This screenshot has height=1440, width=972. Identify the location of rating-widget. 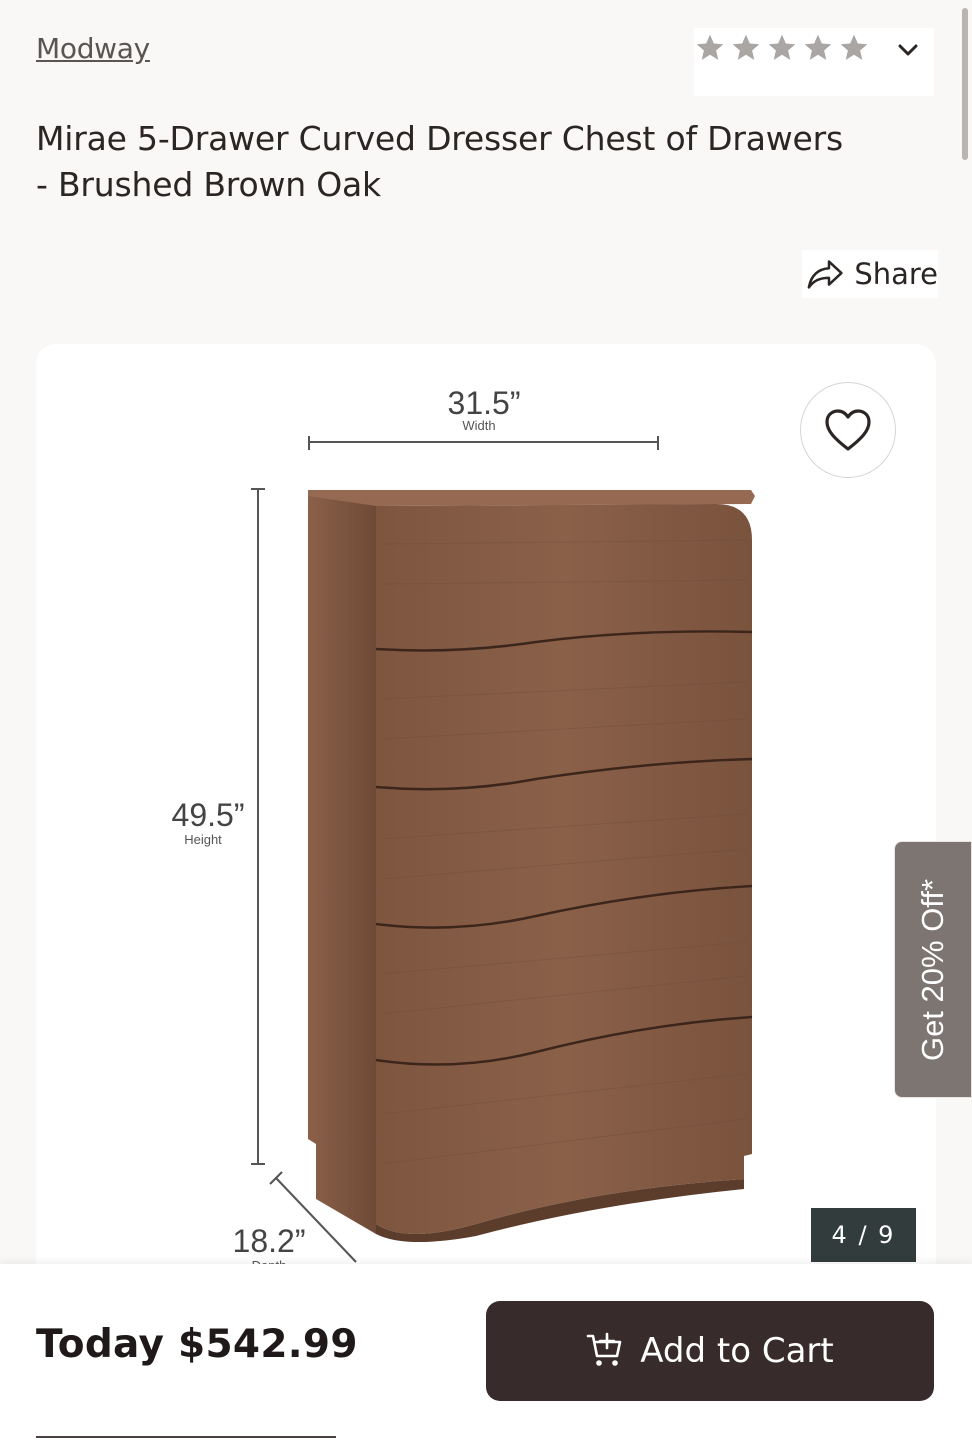
(814, 62).